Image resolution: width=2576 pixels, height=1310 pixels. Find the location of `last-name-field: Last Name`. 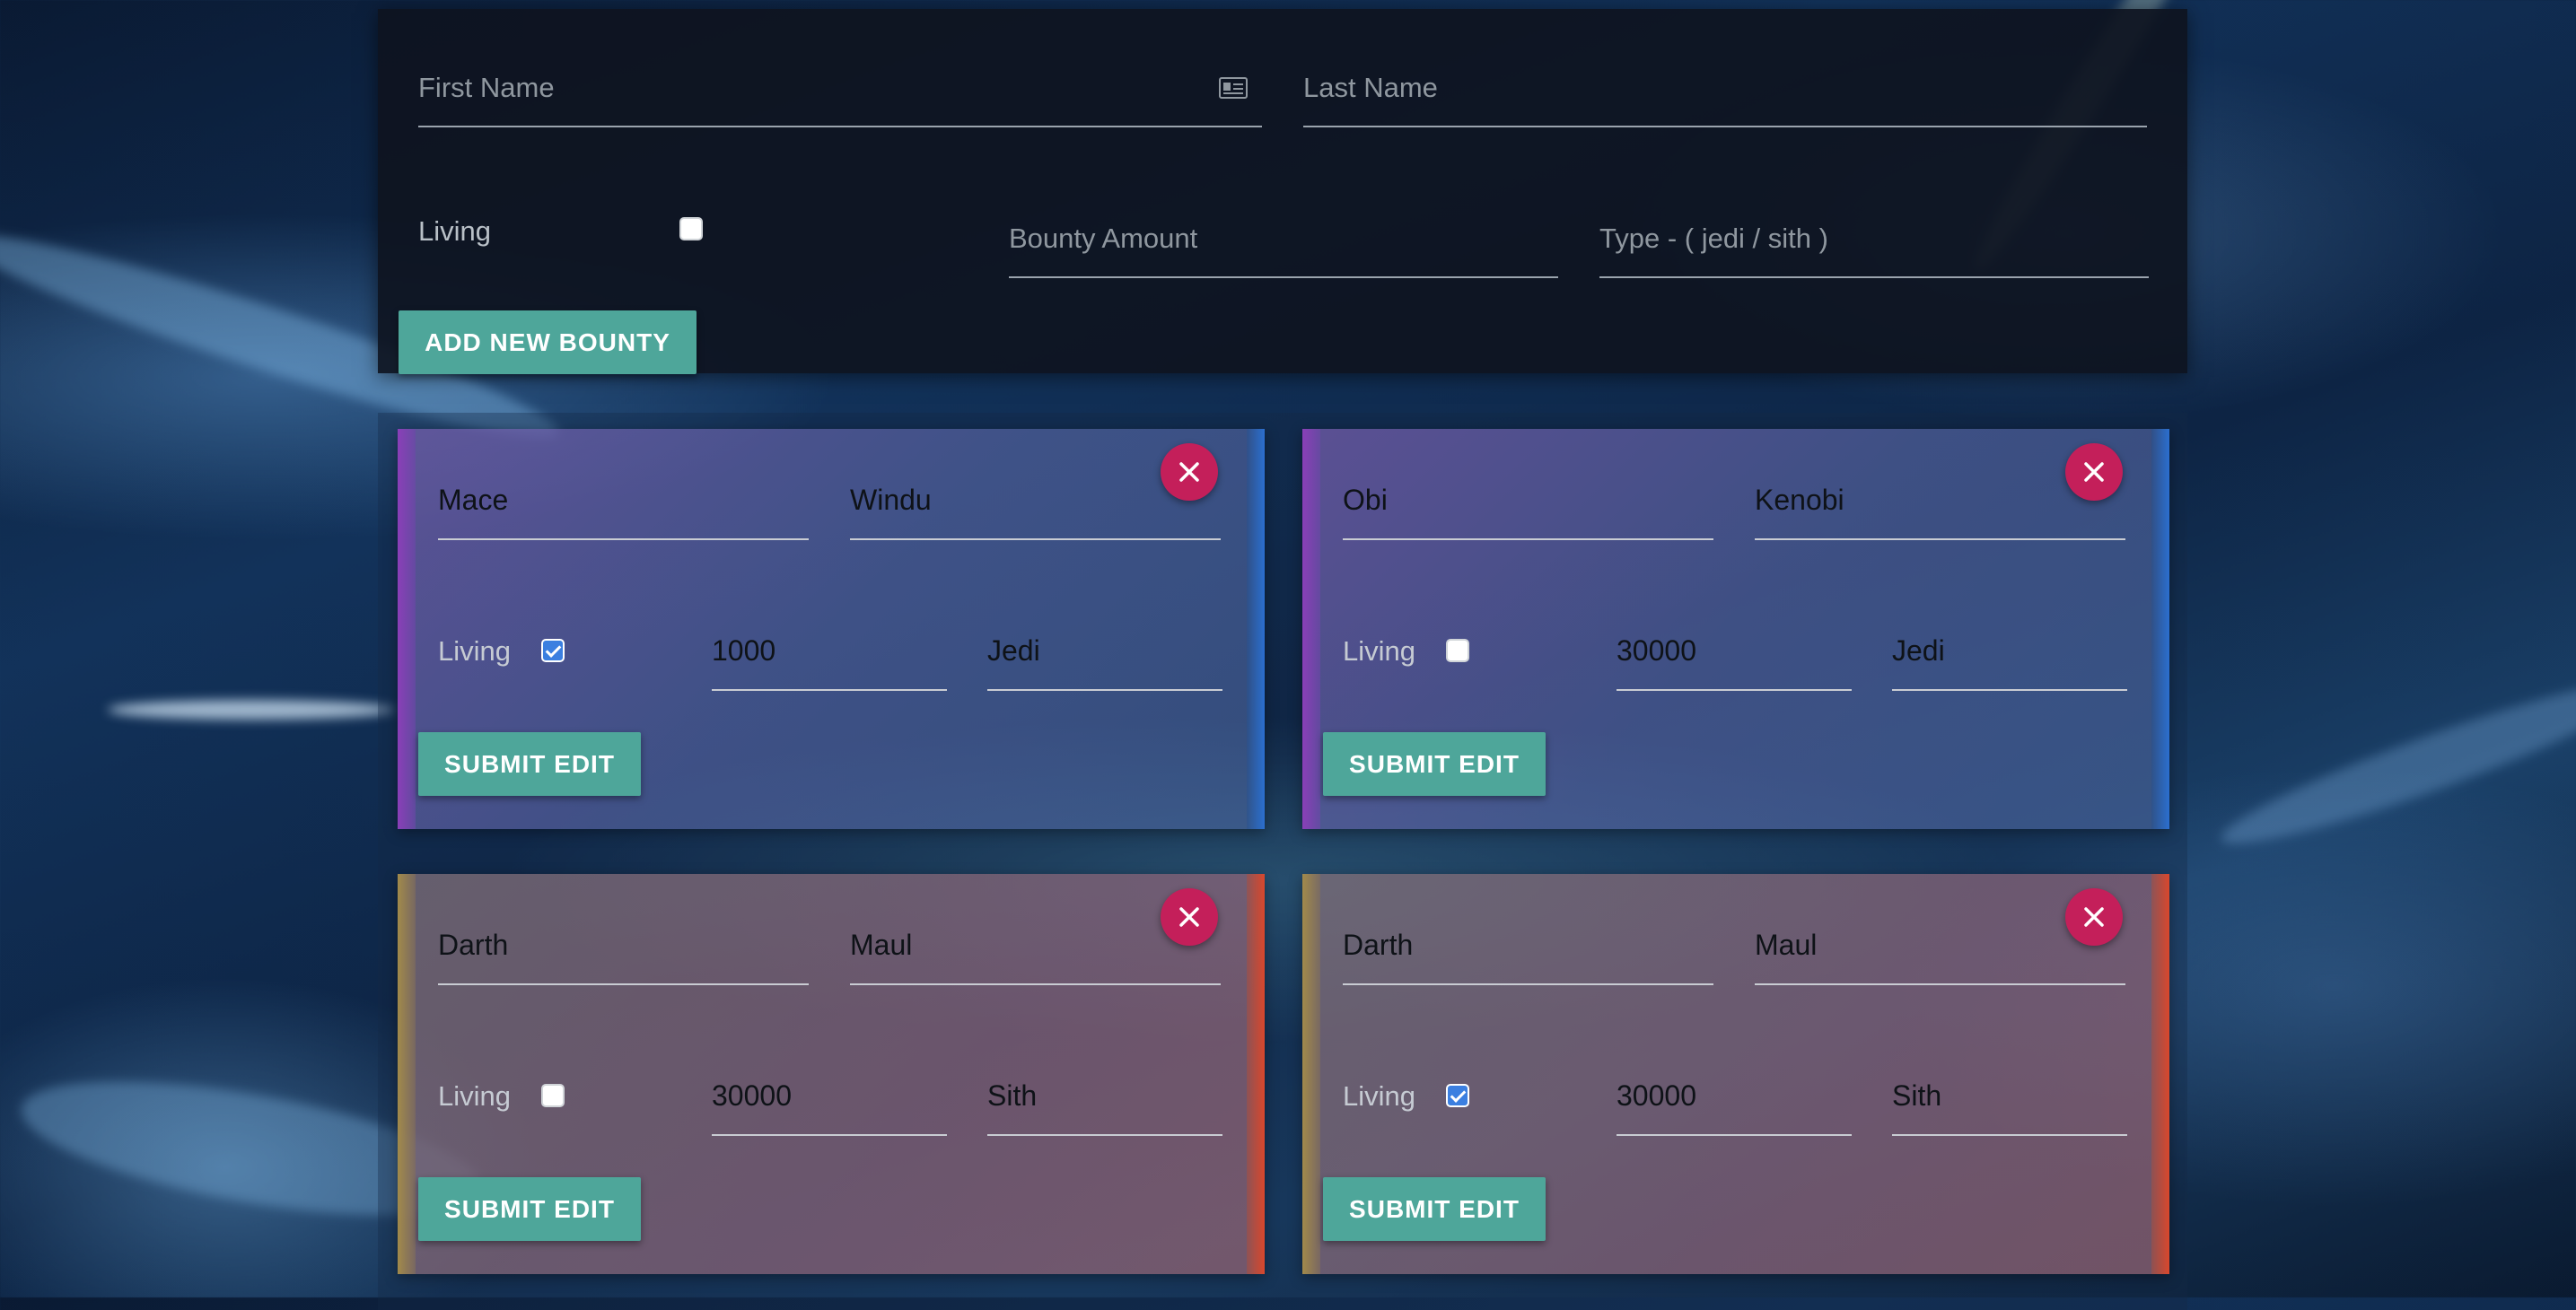

last-name-field: Last Name is located at coordinates (1725, 86).